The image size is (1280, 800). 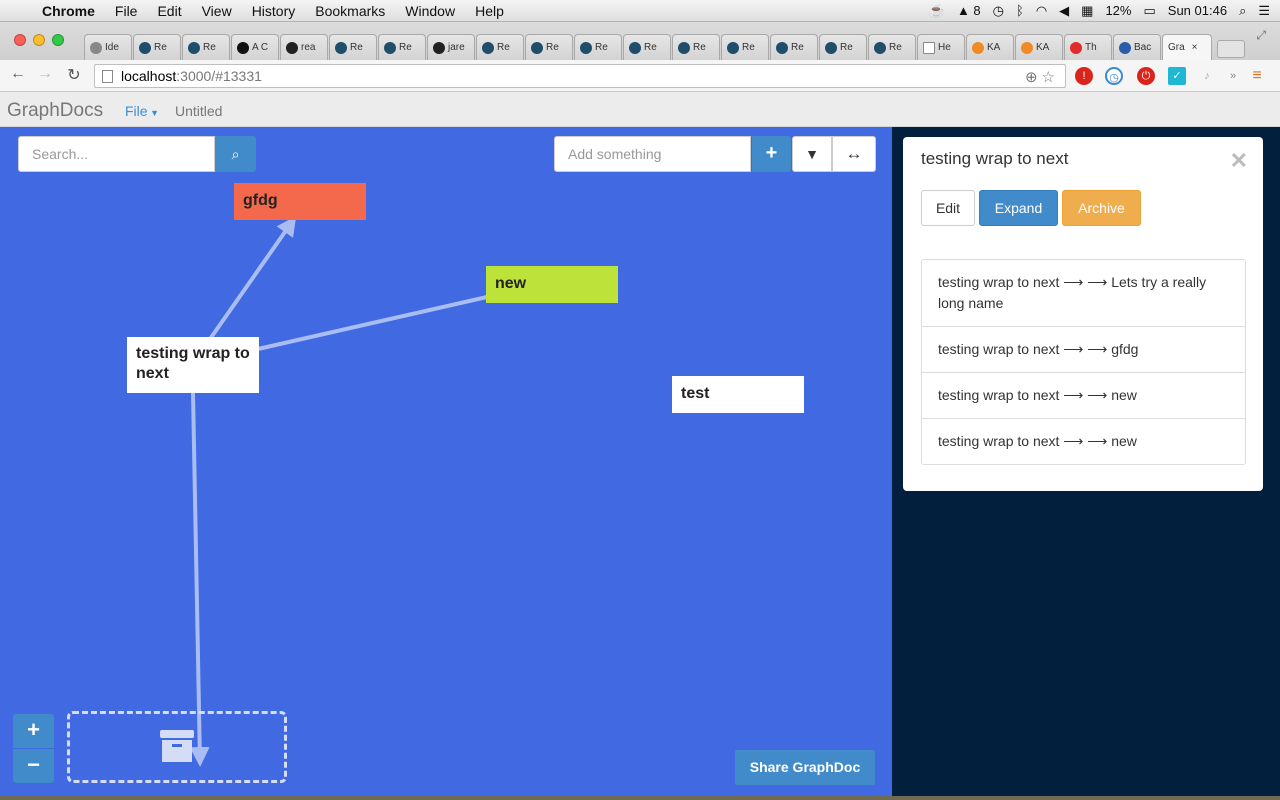 I want to click on zoom-out-button: −, so click(x=33, y=766).